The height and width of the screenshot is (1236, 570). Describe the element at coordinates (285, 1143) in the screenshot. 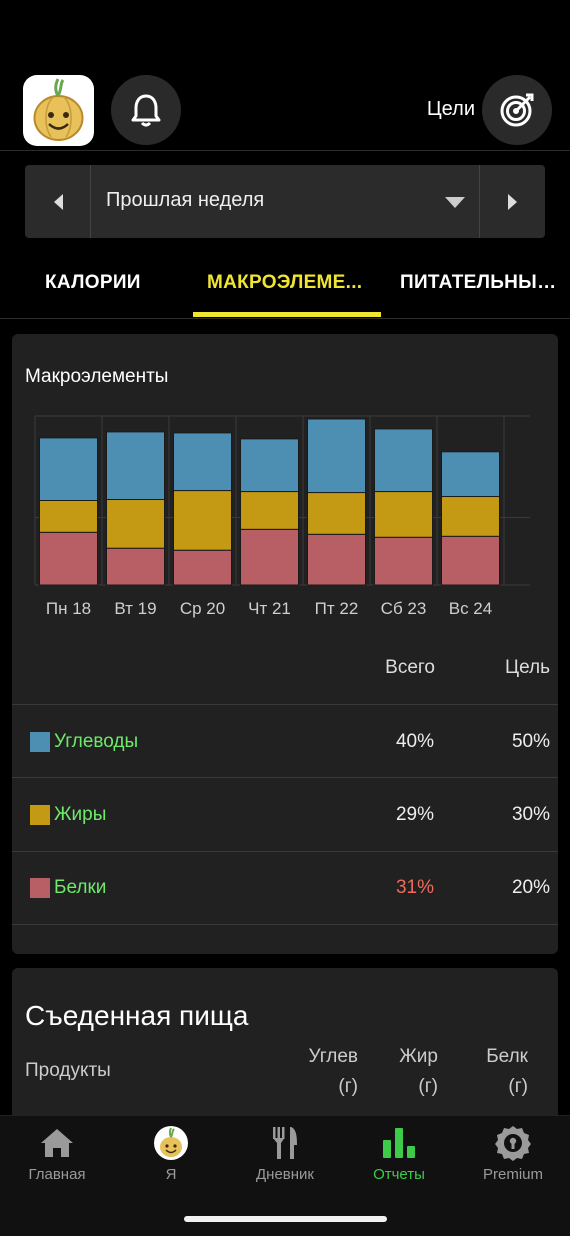

I see `fork-knife-icon` at that location.